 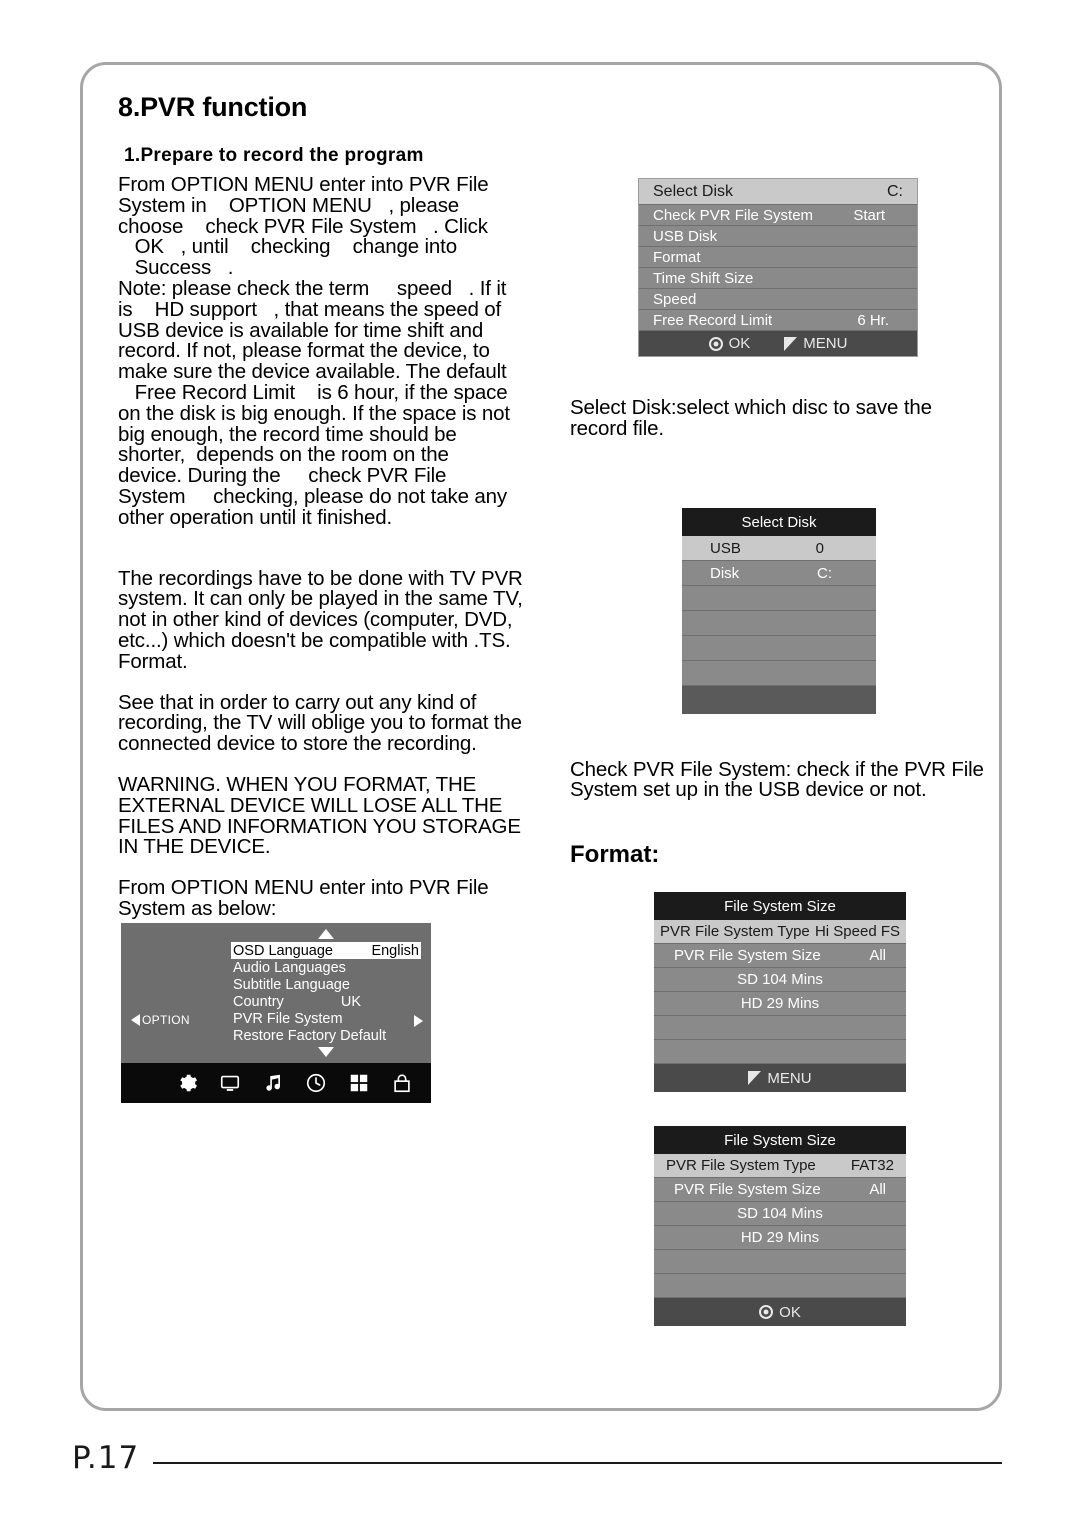 I want to click on pvr-panel-header-value: C:, so click(x=895, y=191).